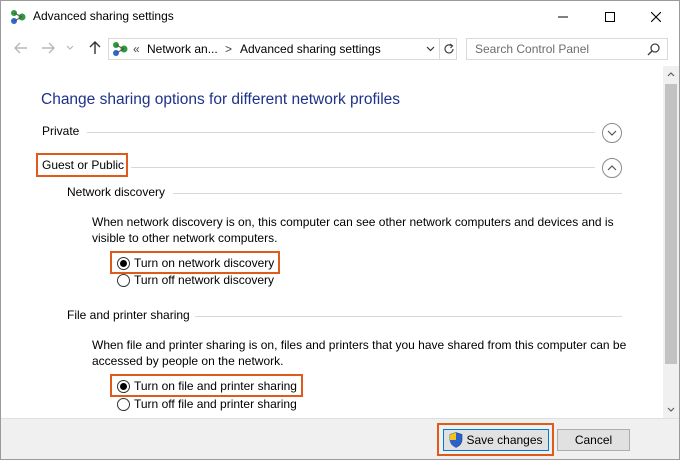  Describe the element at coordinates (340, 438) in the screenshot. I see `dialog-footer: Save changes Cancel` at that location.